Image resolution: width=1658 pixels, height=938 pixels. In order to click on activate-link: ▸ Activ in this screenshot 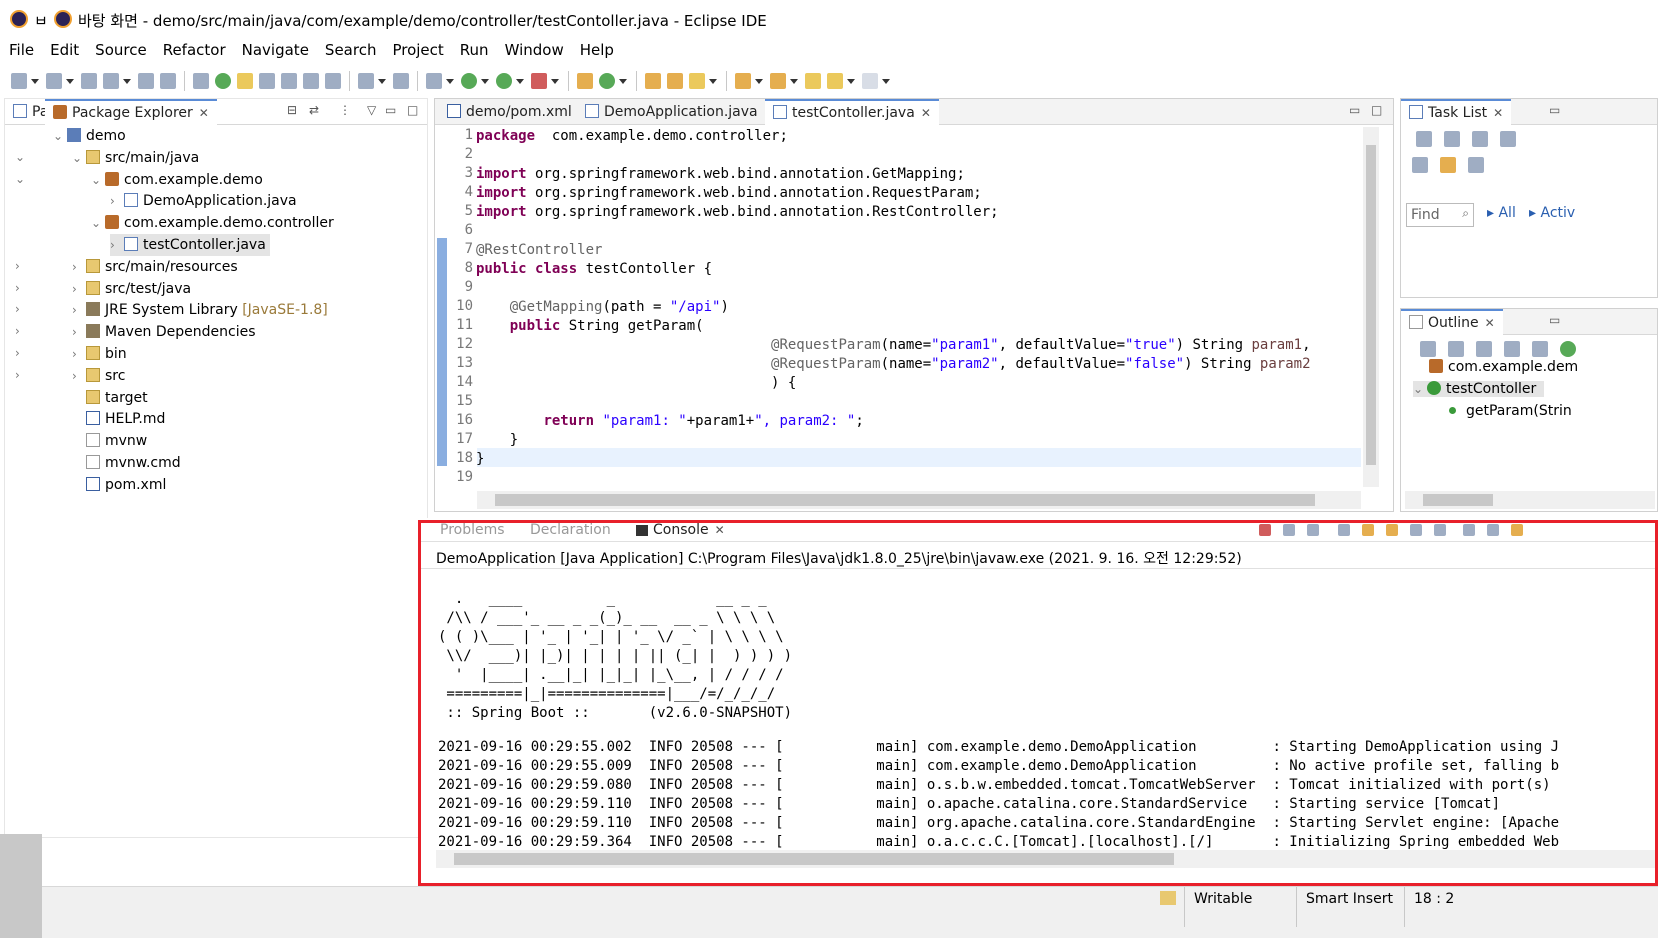, I will do `click(1552, 213)`.